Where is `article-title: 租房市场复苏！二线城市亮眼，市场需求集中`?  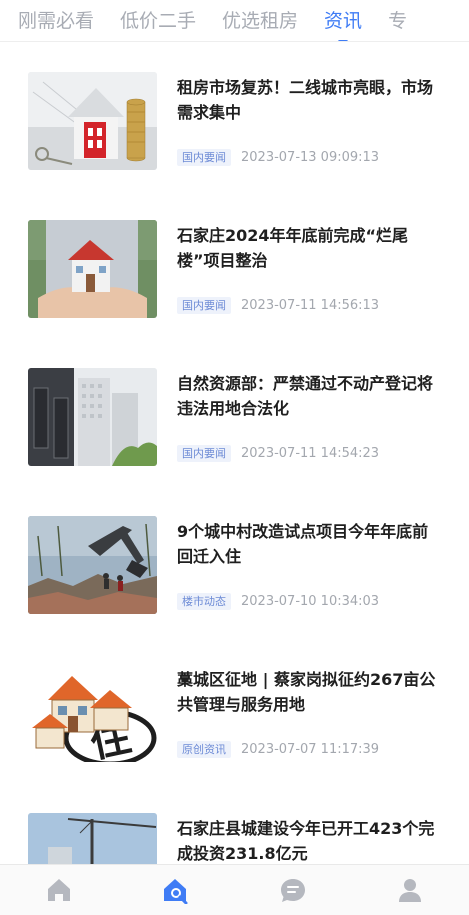 article-title: 租房市场复苏！二线城市亮眼，市场需求集中 is located at coordinates (308, 100).